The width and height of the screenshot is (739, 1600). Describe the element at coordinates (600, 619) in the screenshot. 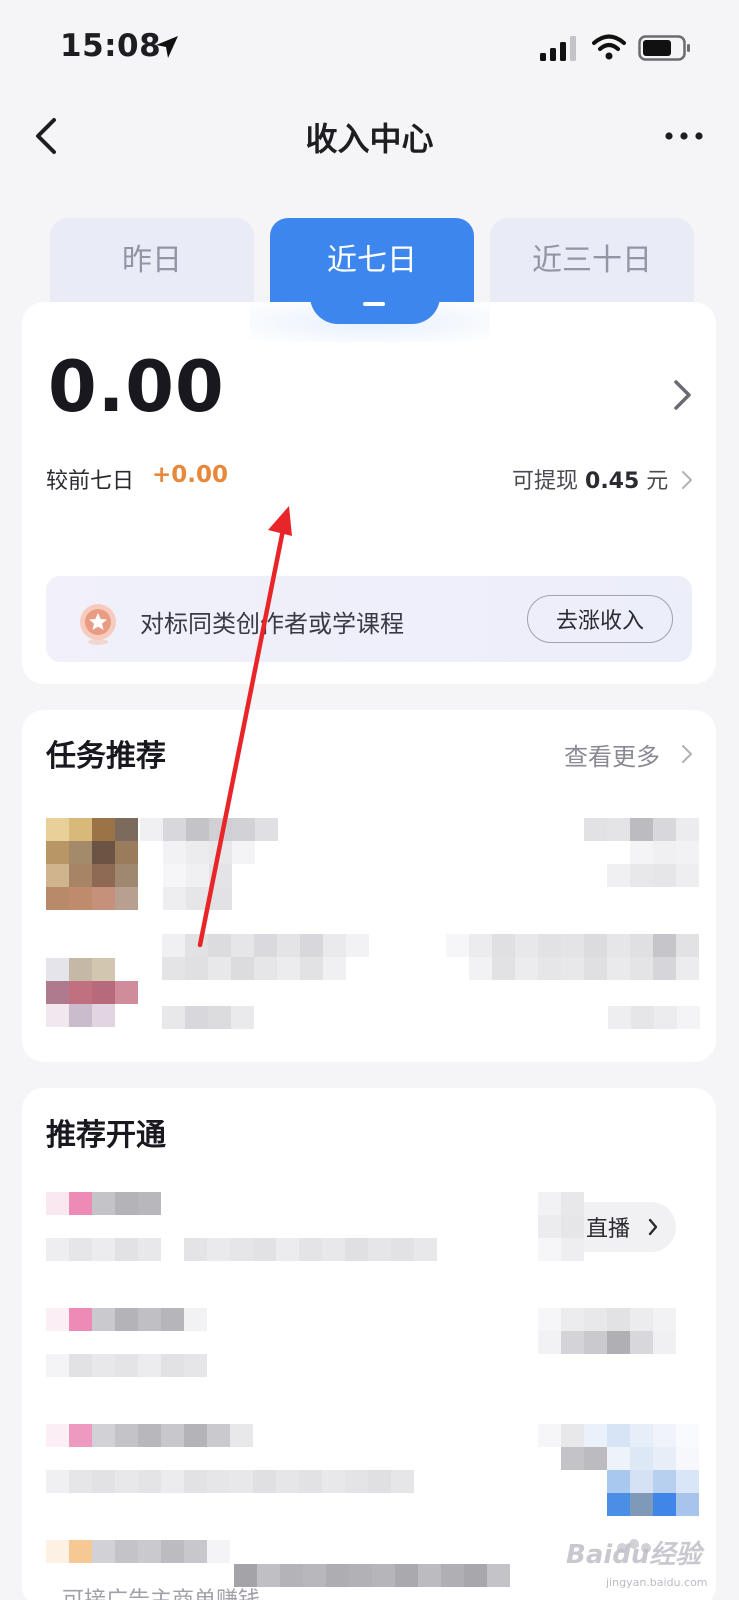

I see `boost-income-button: 去涨收入` at that location.